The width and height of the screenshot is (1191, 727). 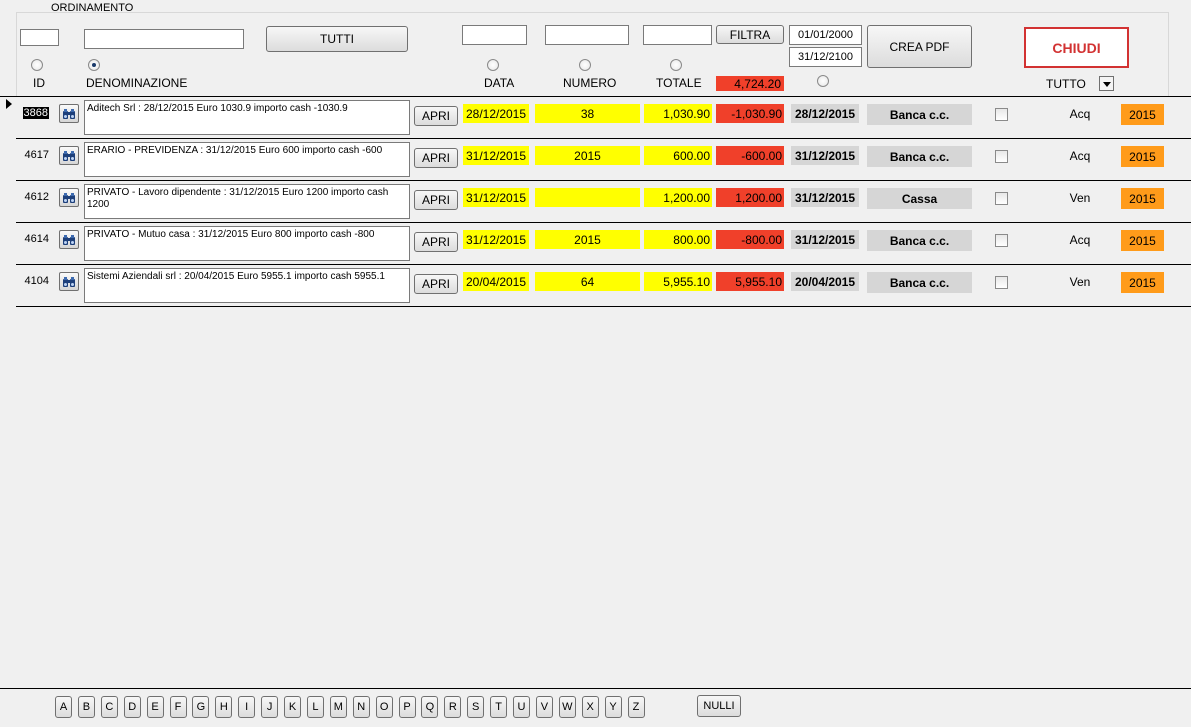 I want to click on letter-filter-button: P, so click(x=407, y=707).